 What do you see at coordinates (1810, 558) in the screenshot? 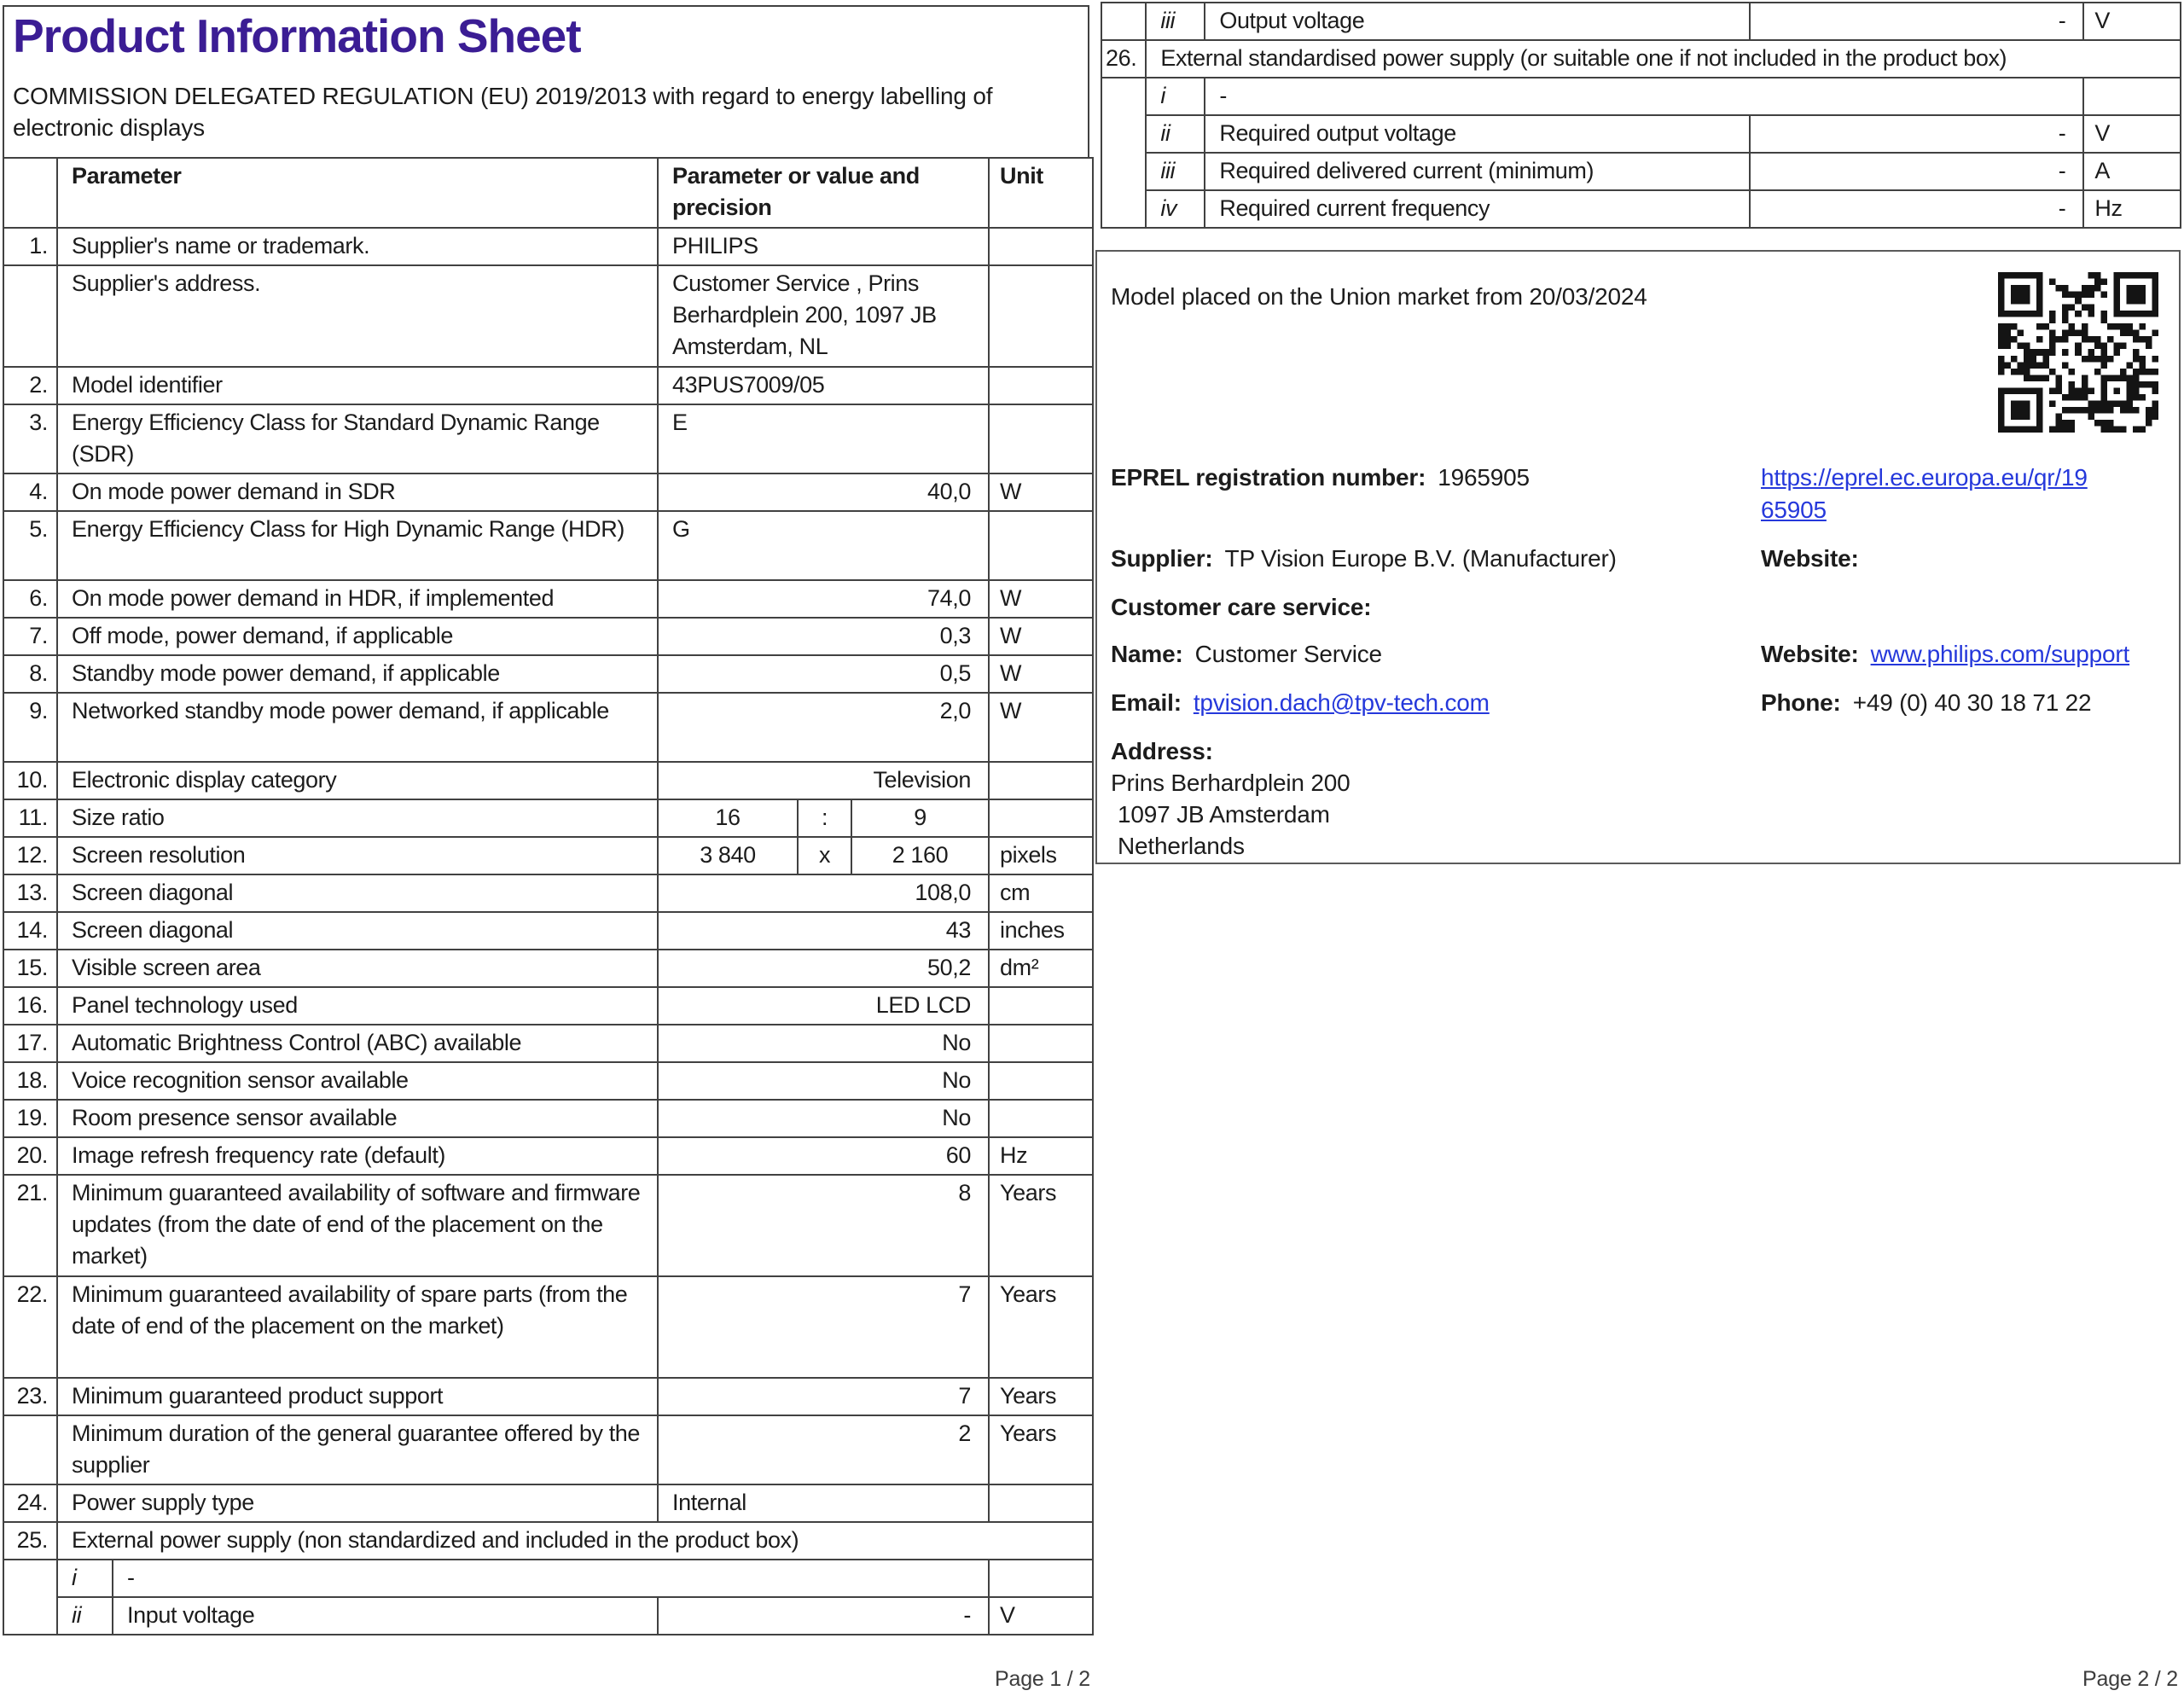
I see `website-line: Website:` at bounding box center [1810, 558].